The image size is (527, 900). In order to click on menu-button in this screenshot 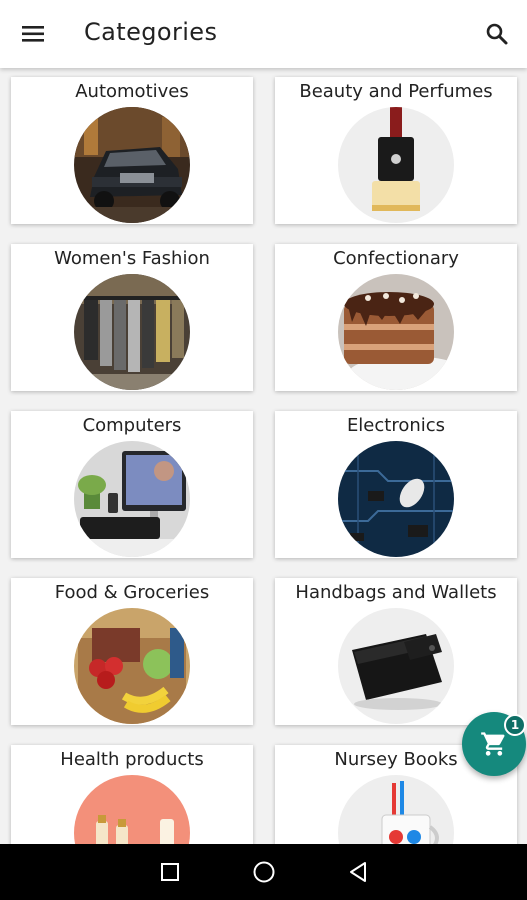, I will do `click(34, 34)`.